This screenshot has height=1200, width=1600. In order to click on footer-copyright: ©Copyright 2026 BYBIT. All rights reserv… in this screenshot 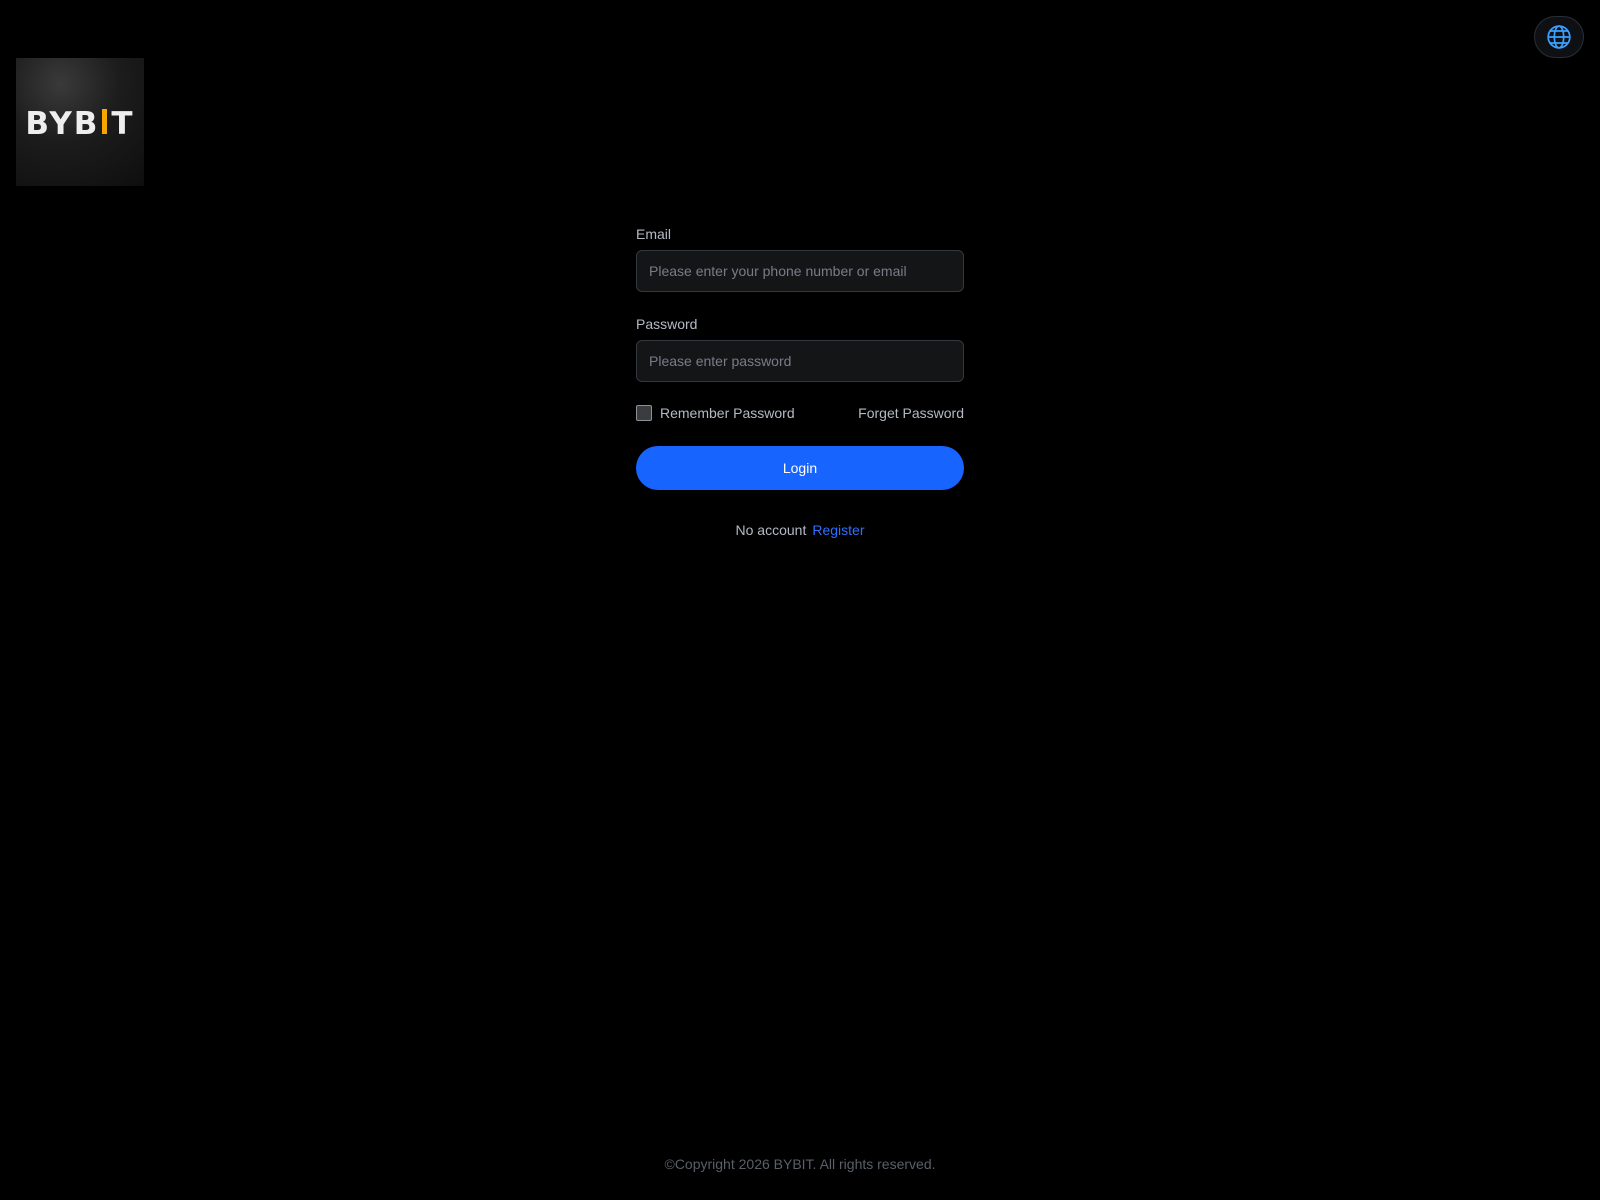, I will do `click(800, 1164)`.